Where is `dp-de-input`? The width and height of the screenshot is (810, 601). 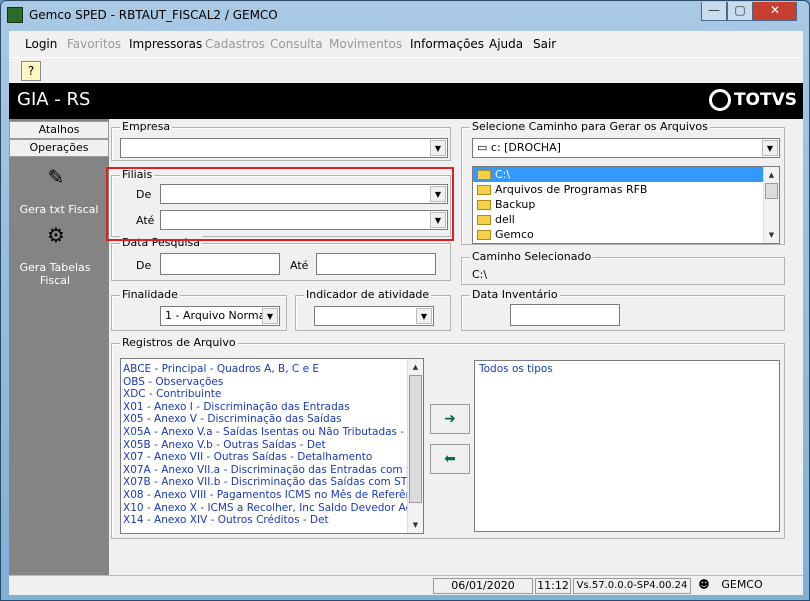 dp-de-input is located at coordinates (220, 264).